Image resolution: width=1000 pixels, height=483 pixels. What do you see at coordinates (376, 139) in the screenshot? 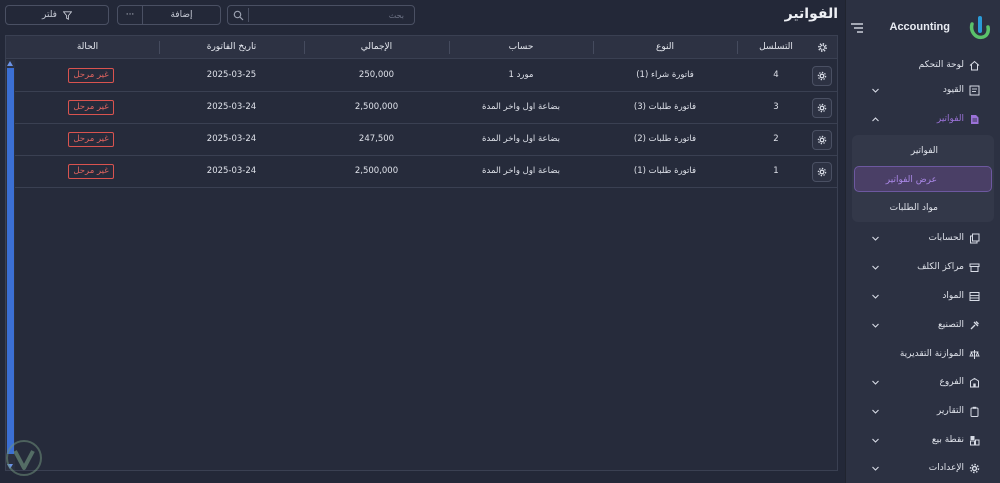
I see `cell-total: 247,500` at bounding box center [376, 139].